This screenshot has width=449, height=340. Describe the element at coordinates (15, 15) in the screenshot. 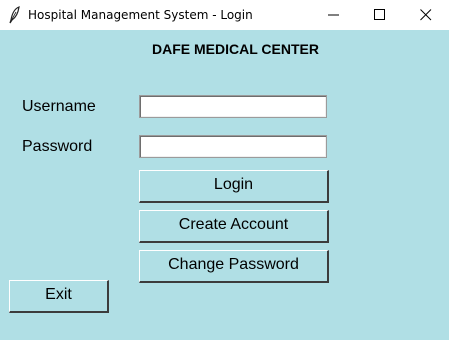

I see `feather-icon` at that location.